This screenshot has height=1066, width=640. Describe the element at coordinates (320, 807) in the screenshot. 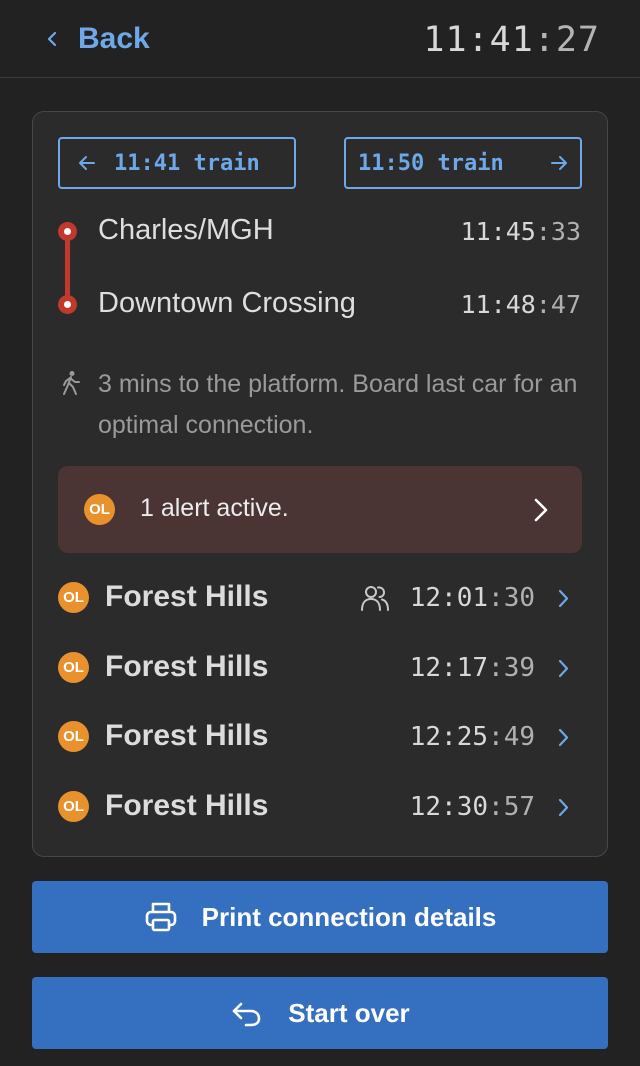

I see `departure-row: OL Forest Hills 12:30:57` at that location.